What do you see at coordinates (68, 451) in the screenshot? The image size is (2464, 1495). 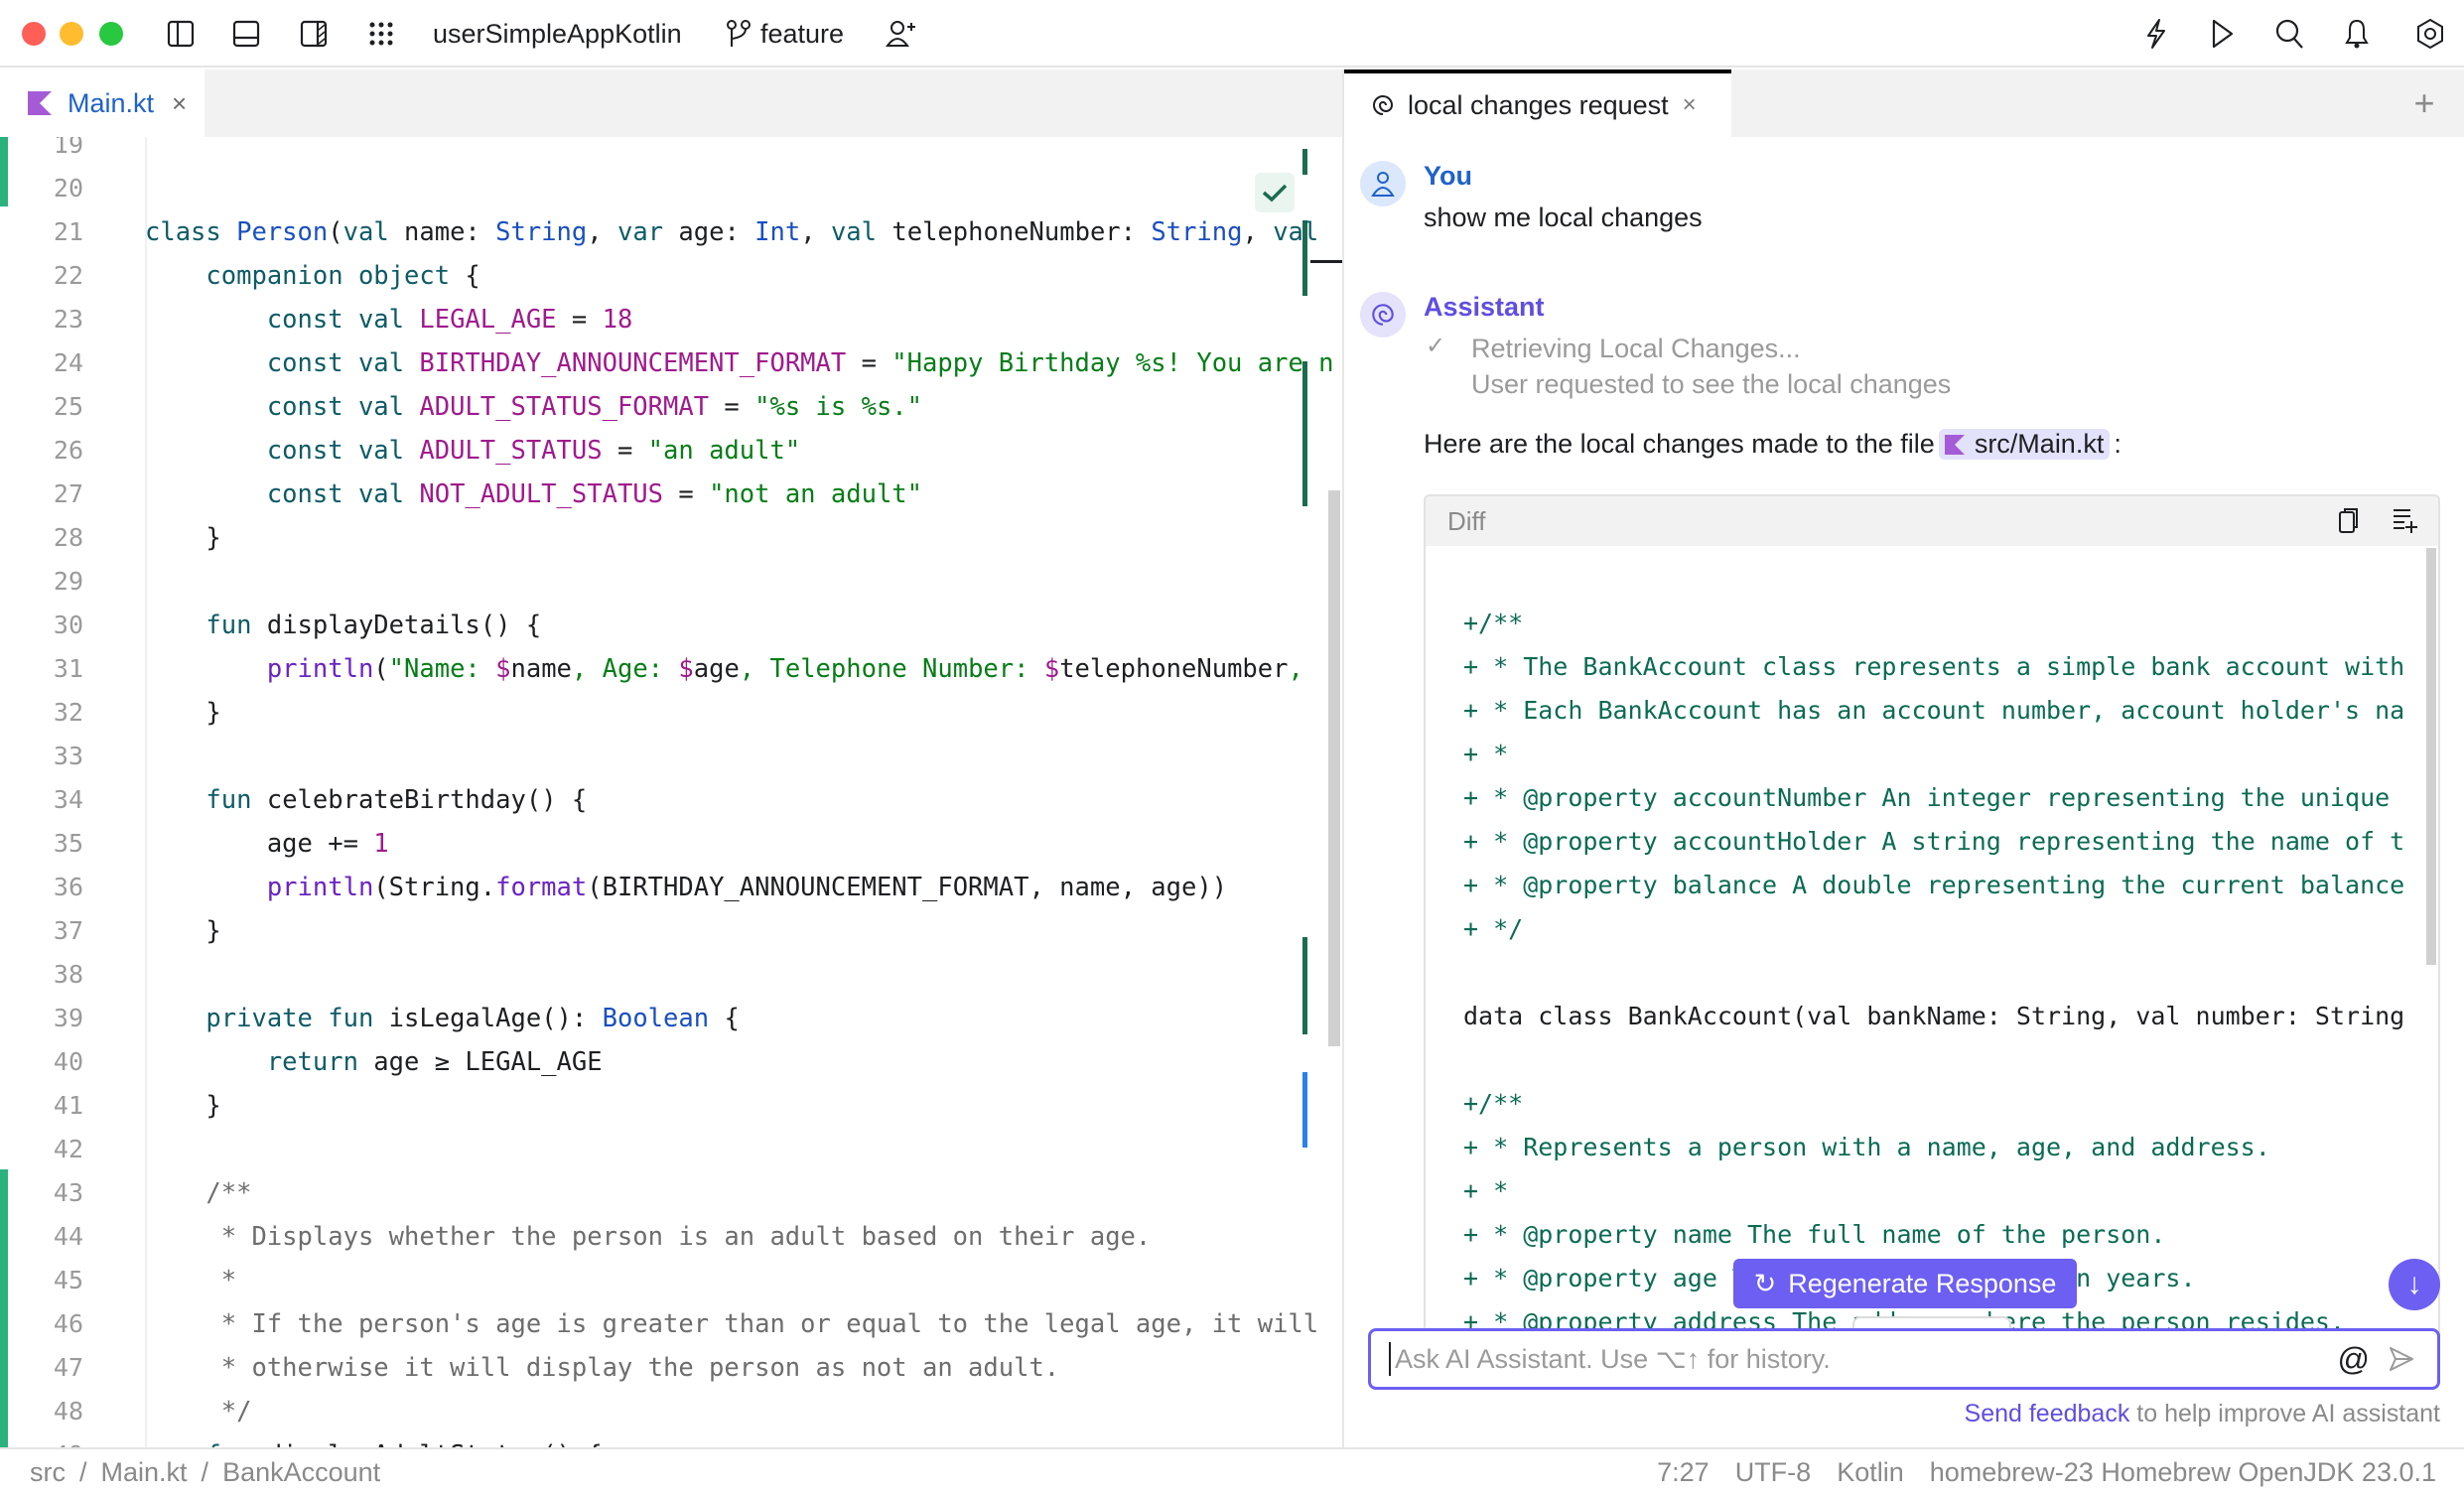 I see `line-number: 26` at bounding box center [68, 451].